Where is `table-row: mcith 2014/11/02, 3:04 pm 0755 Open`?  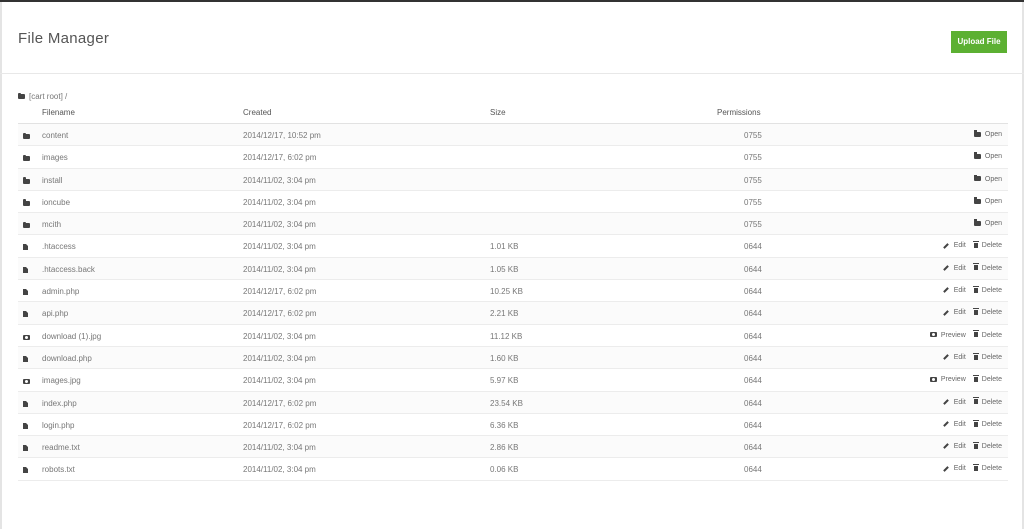
table-row: mcith 2014/11/02, 3:04 pm 0755 Open is located at coordinates (513, 224).